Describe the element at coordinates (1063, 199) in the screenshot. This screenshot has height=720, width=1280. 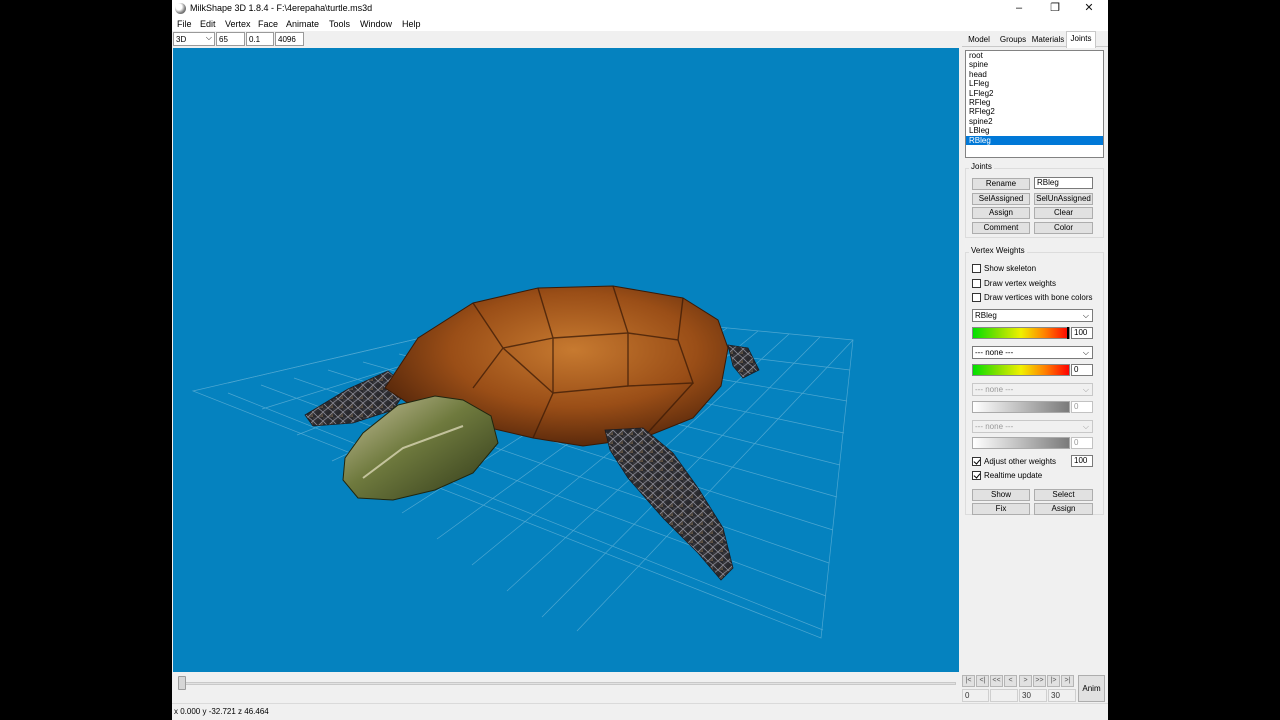
I see `sel-unassigned-button: SelUnAssigned` at that location.